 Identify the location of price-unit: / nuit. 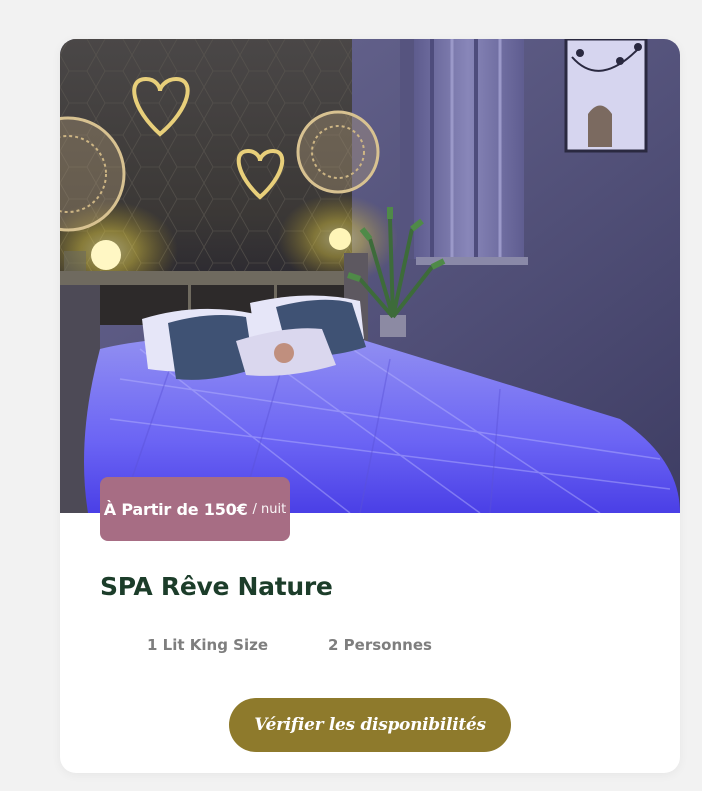
(269, 509).